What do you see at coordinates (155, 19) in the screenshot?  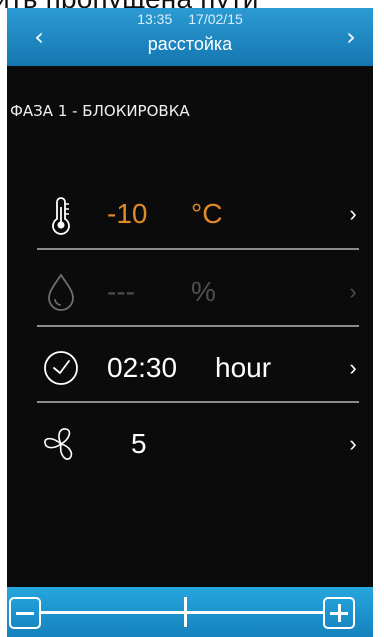 I see `clock-time: 13:35` at bounding box center [155, 19].